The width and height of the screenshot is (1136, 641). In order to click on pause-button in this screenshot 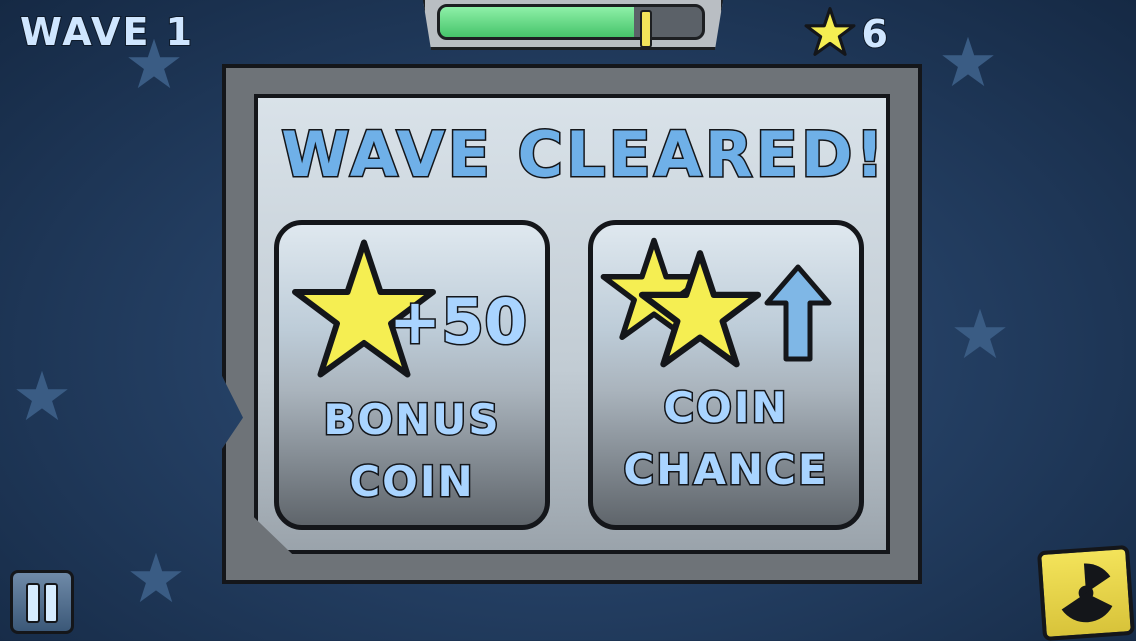, I will do `click(42, 602)`.